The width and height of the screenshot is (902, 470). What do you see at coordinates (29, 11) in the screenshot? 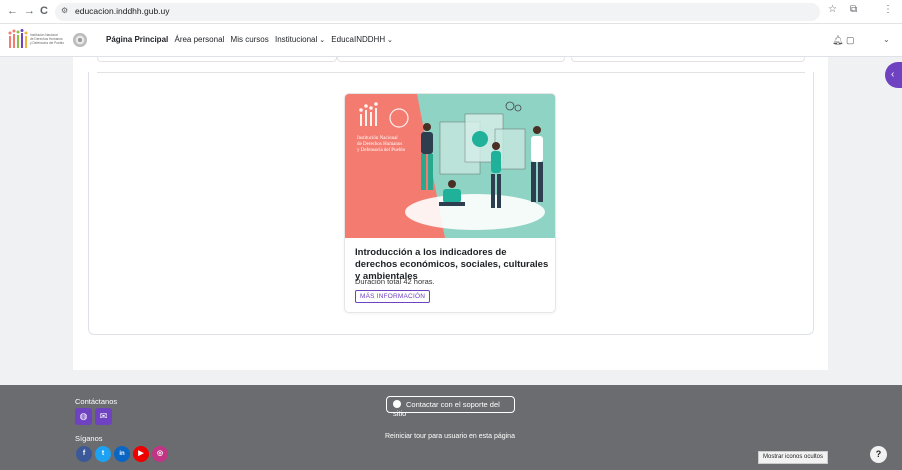
I see `forward-button: →` at bounding box center [29, 11].